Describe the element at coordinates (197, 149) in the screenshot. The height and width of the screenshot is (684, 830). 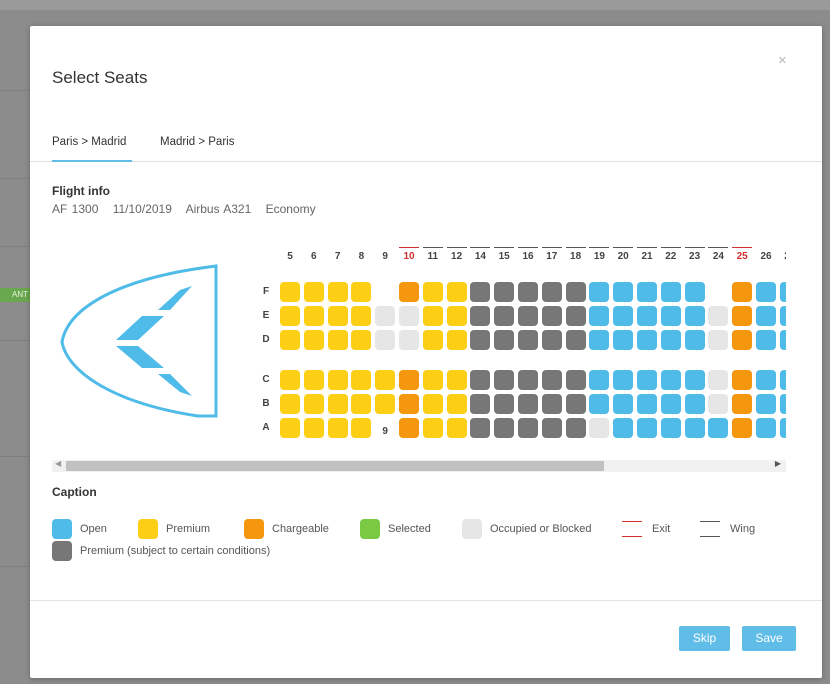
I see `tab-madrid-paris: Madrid > Paris` at that location.